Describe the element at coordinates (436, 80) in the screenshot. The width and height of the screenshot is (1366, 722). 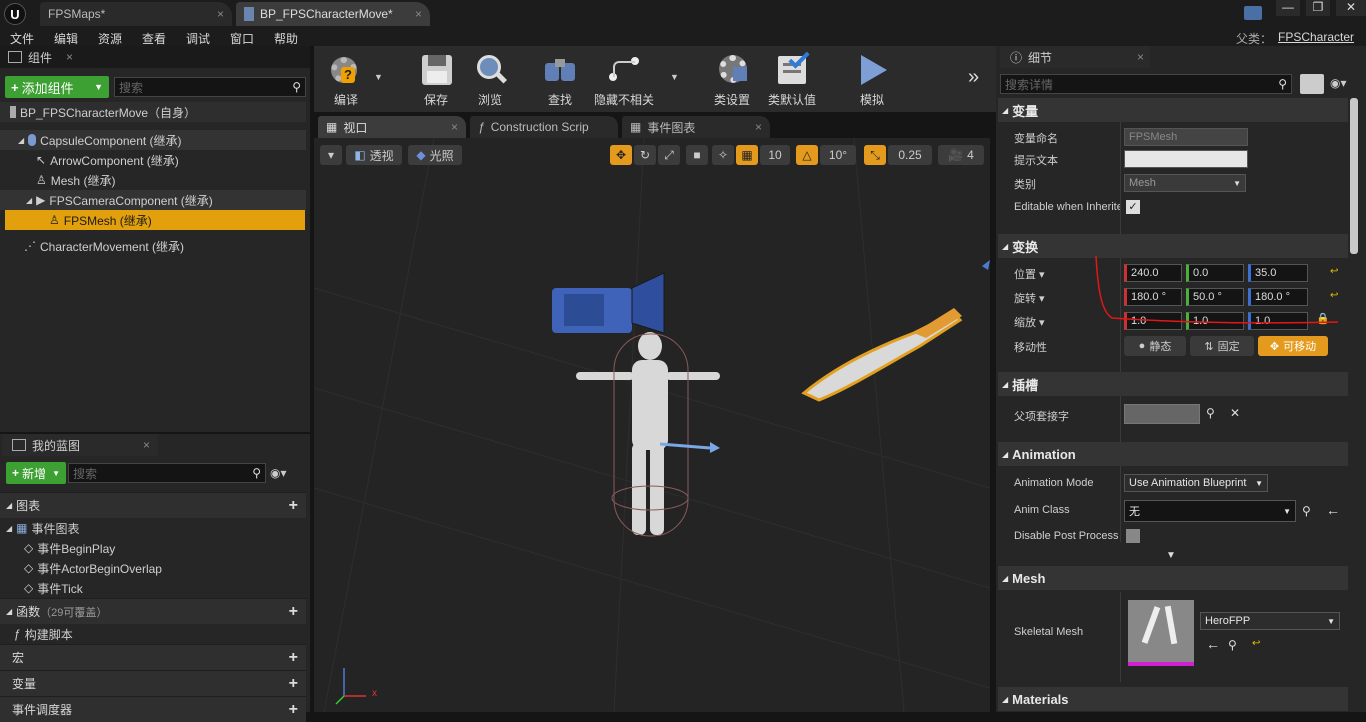
I see `save-button: 保存` at that location.